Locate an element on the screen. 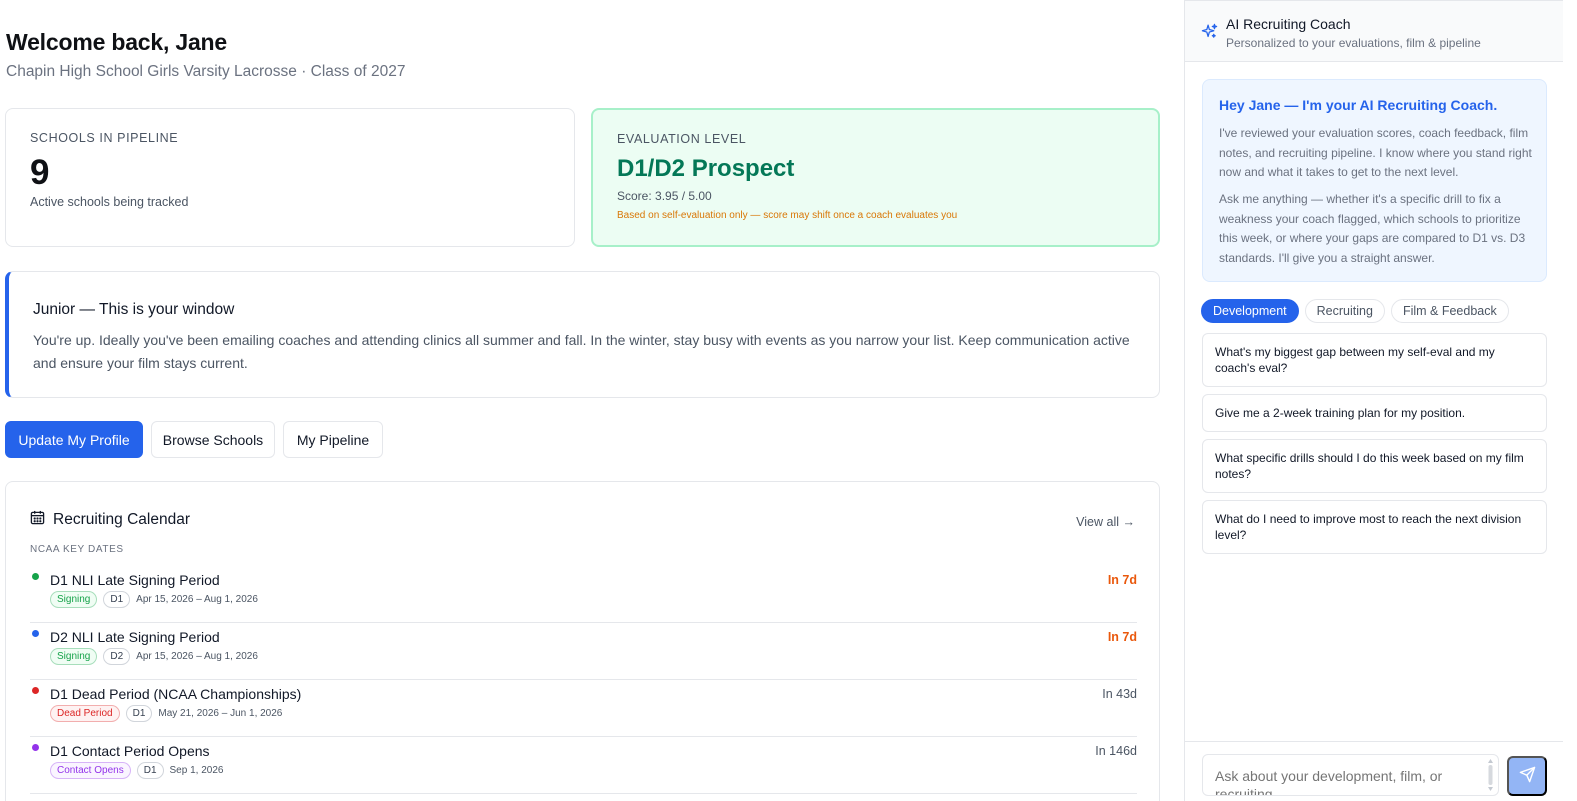 This screenshot has width=1577, height=801. send-button is located at coordinates (1527, 776).